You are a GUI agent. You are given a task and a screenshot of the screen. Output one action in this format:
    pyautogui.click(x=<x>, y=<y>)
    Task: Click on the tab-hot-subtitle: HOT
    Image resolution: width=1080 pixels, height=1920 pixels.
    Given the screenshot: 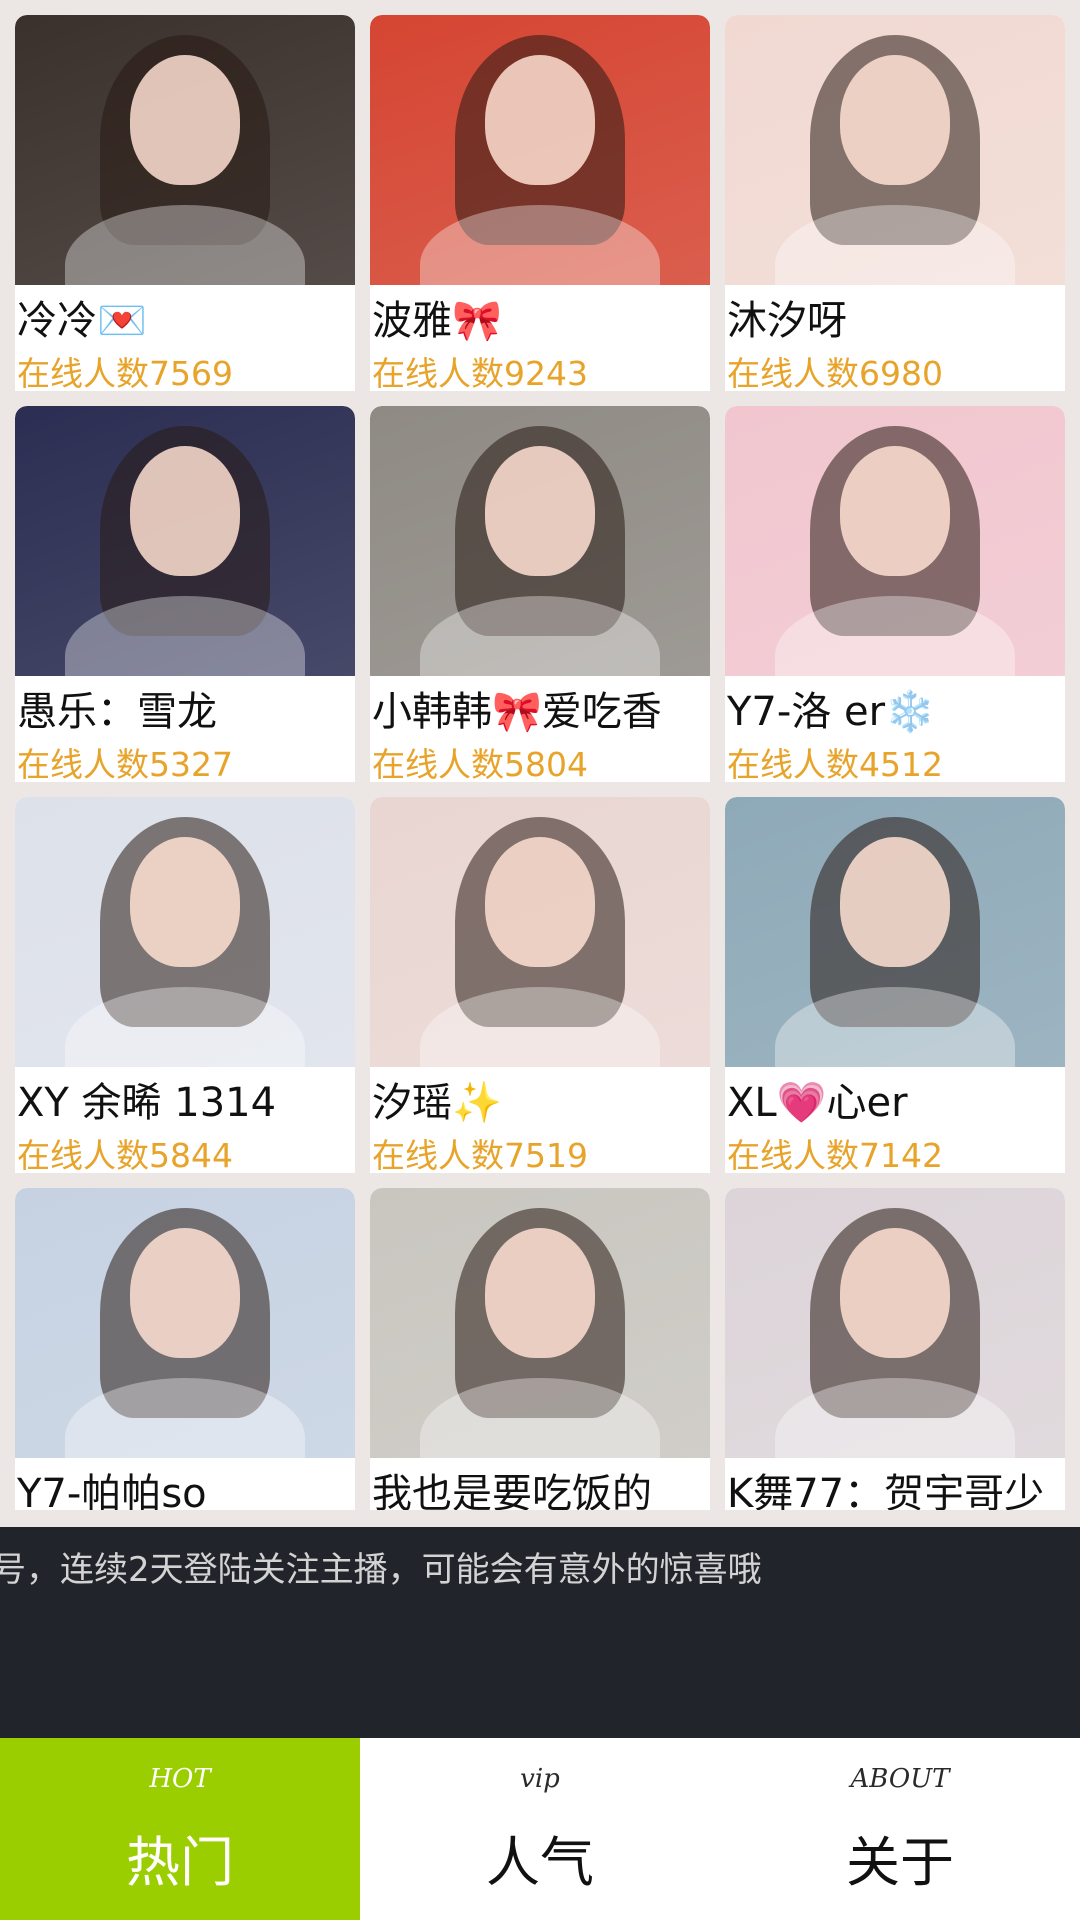 What is the action you would take?
    pyautogui.click(x=180, y=1779)
    